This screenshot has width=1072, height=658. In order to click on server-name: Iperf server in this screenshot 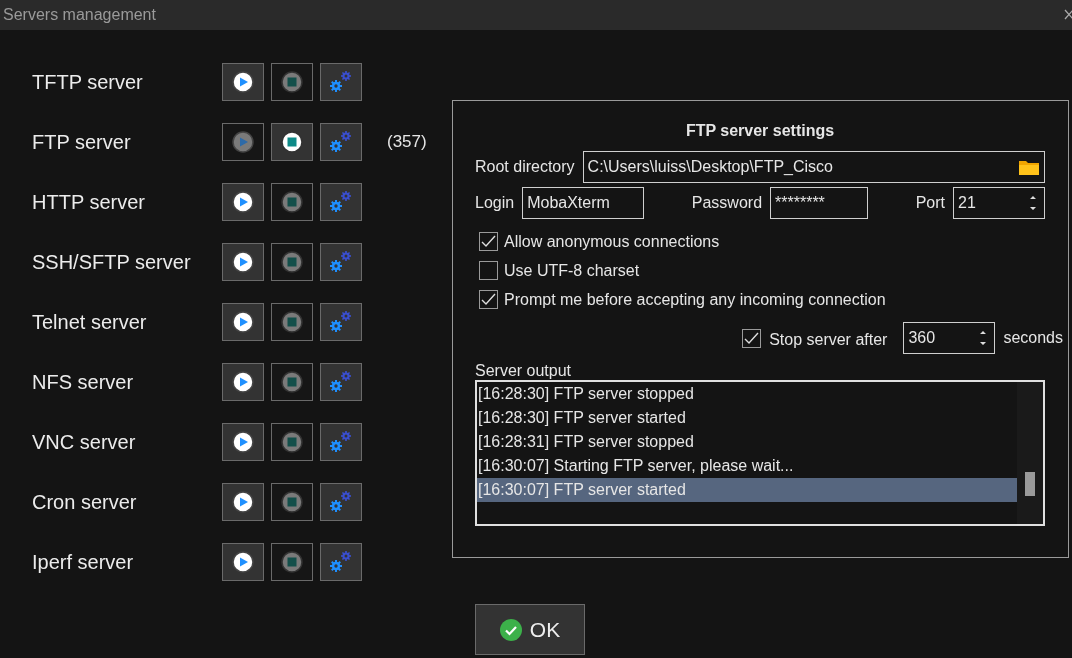, I will do `click(83, 562)`.